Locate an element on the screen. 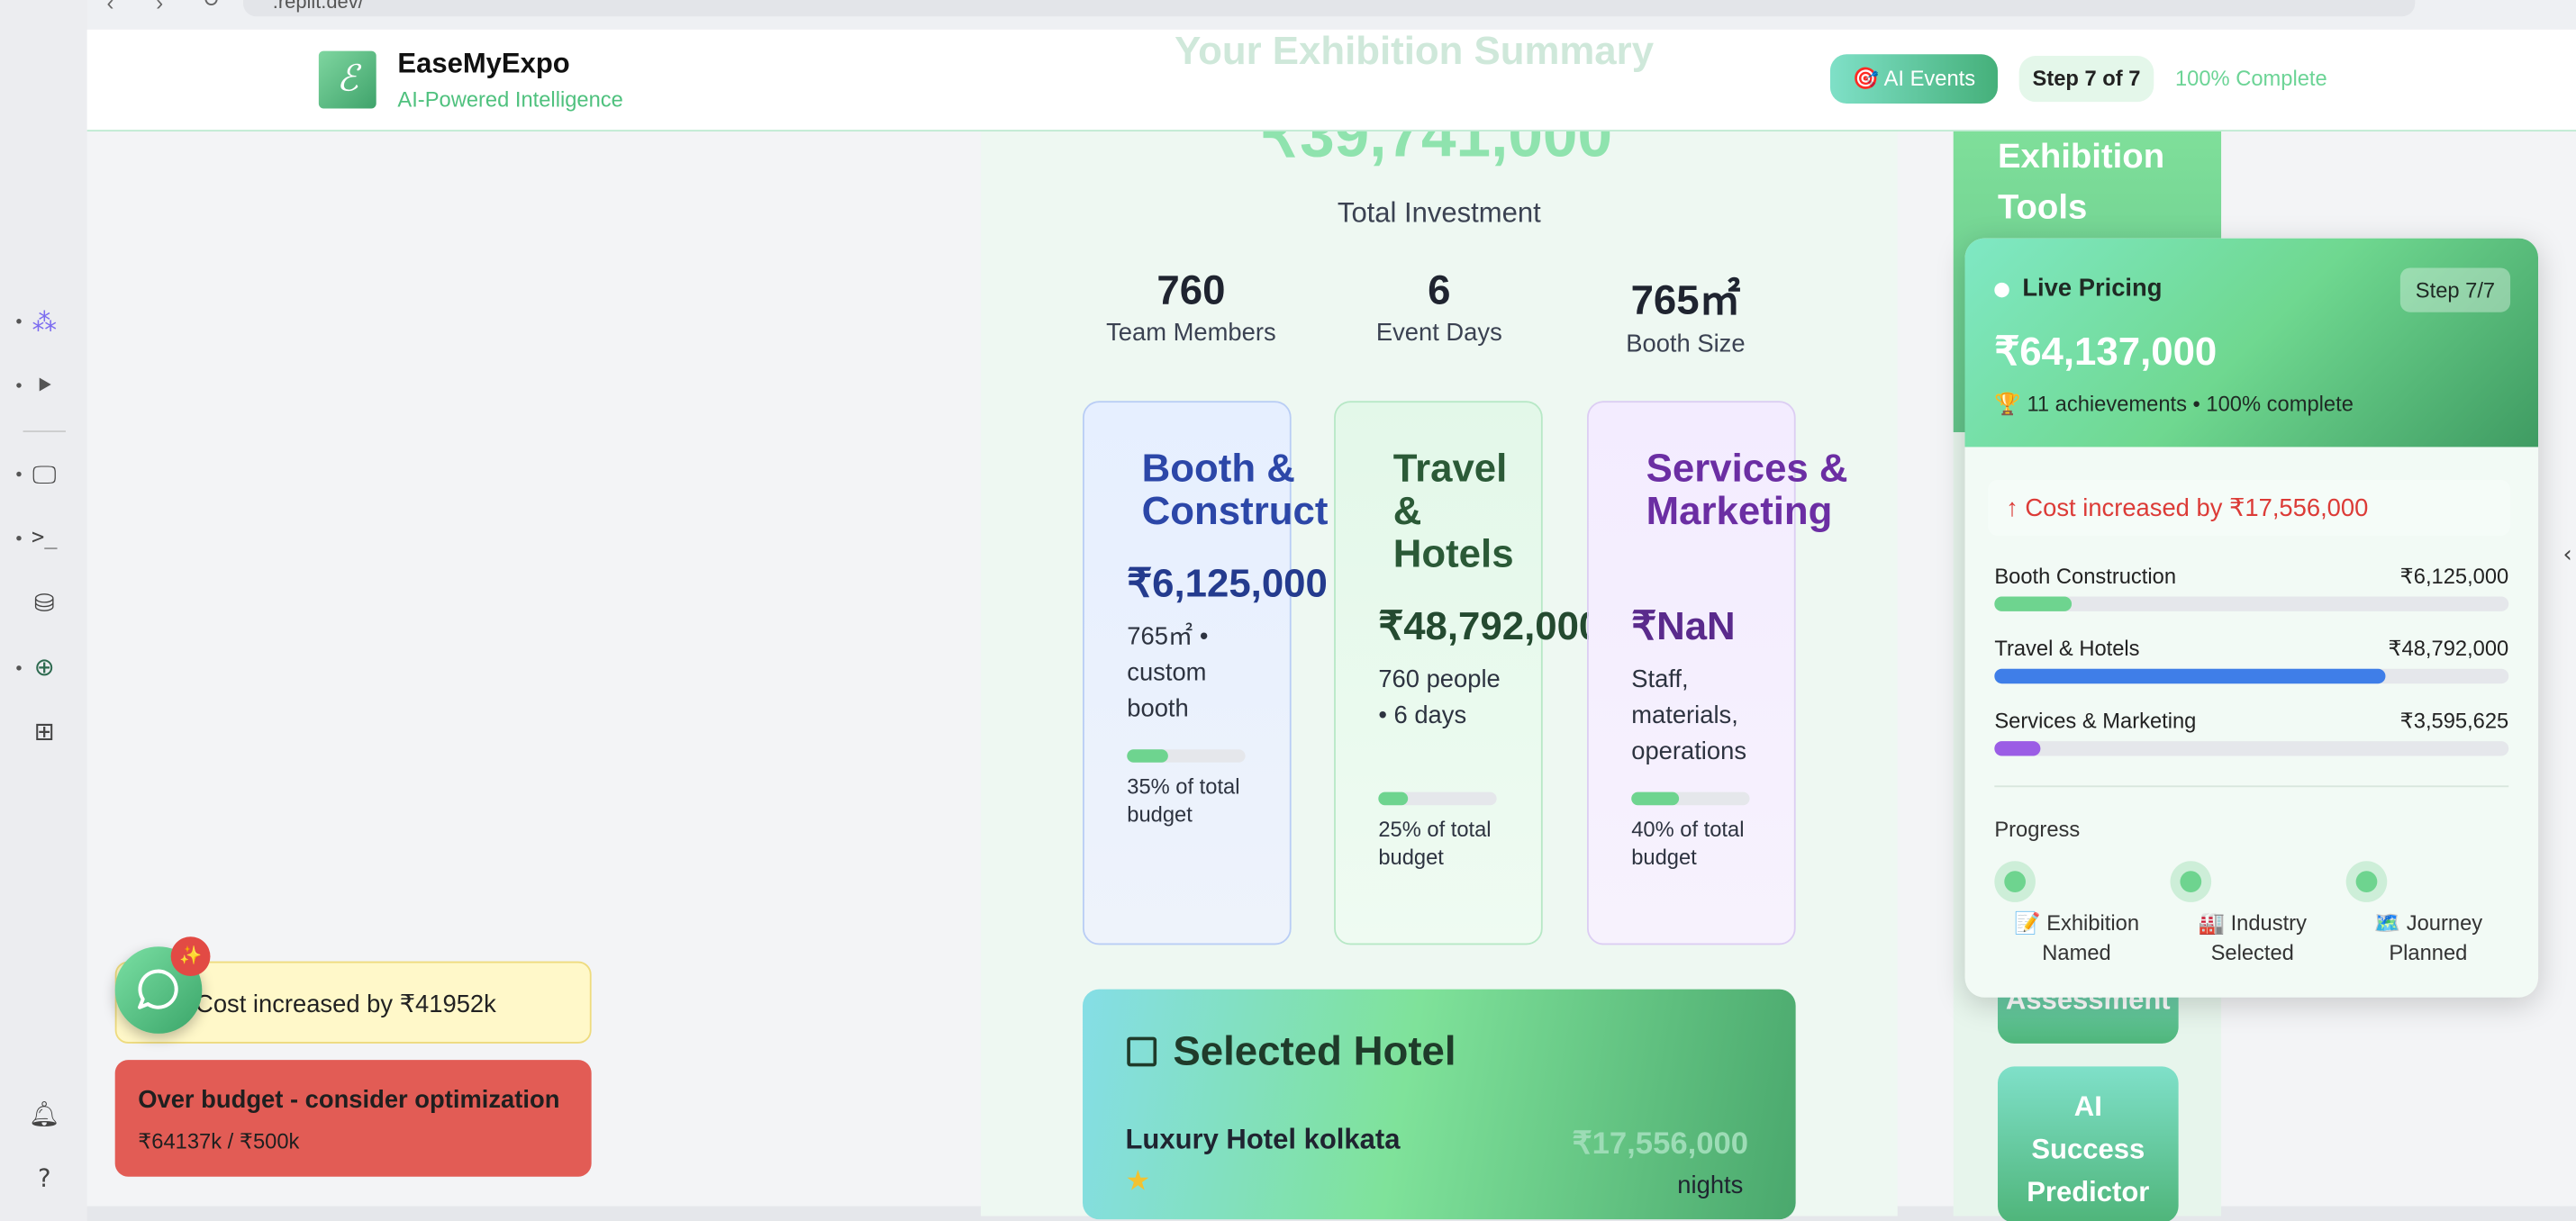 This screenshot has height=1221, width=2576. collapse-chevron-icon: ‹ is located at coordinates (2566, 555).